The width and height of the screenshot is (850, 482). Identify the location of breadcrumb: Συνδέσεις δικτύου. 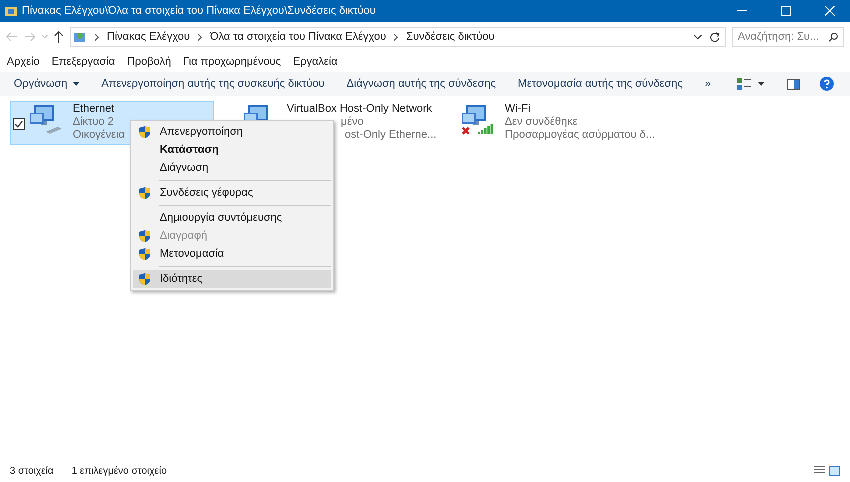
(450, 37).